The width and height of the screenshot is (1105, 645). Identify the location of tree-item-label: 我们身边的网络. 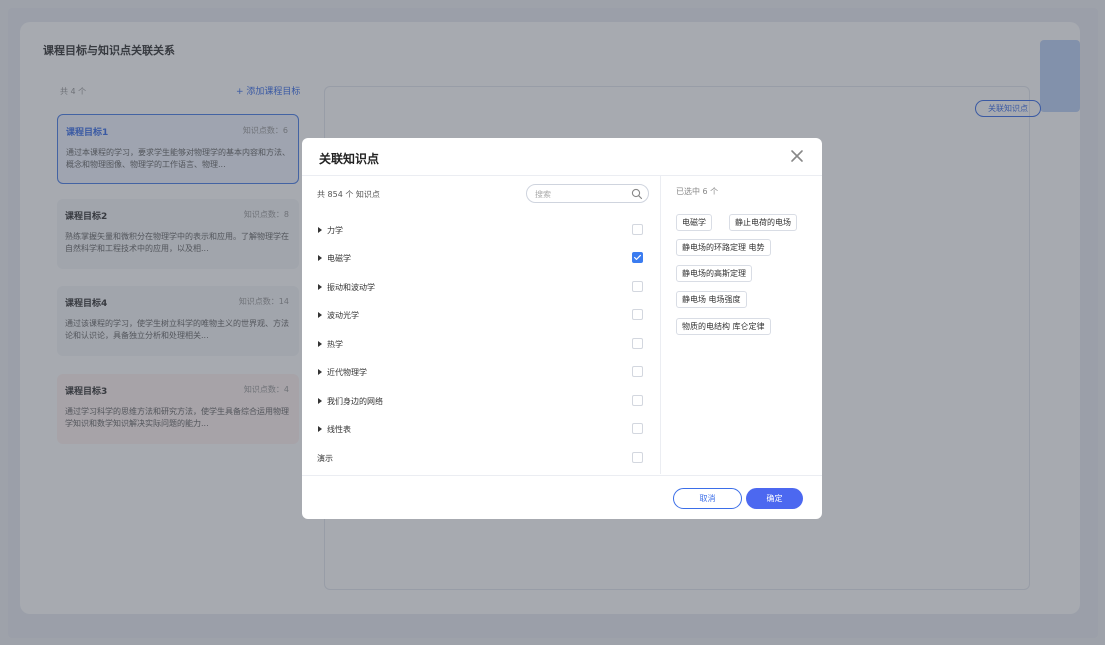
(355, 401).